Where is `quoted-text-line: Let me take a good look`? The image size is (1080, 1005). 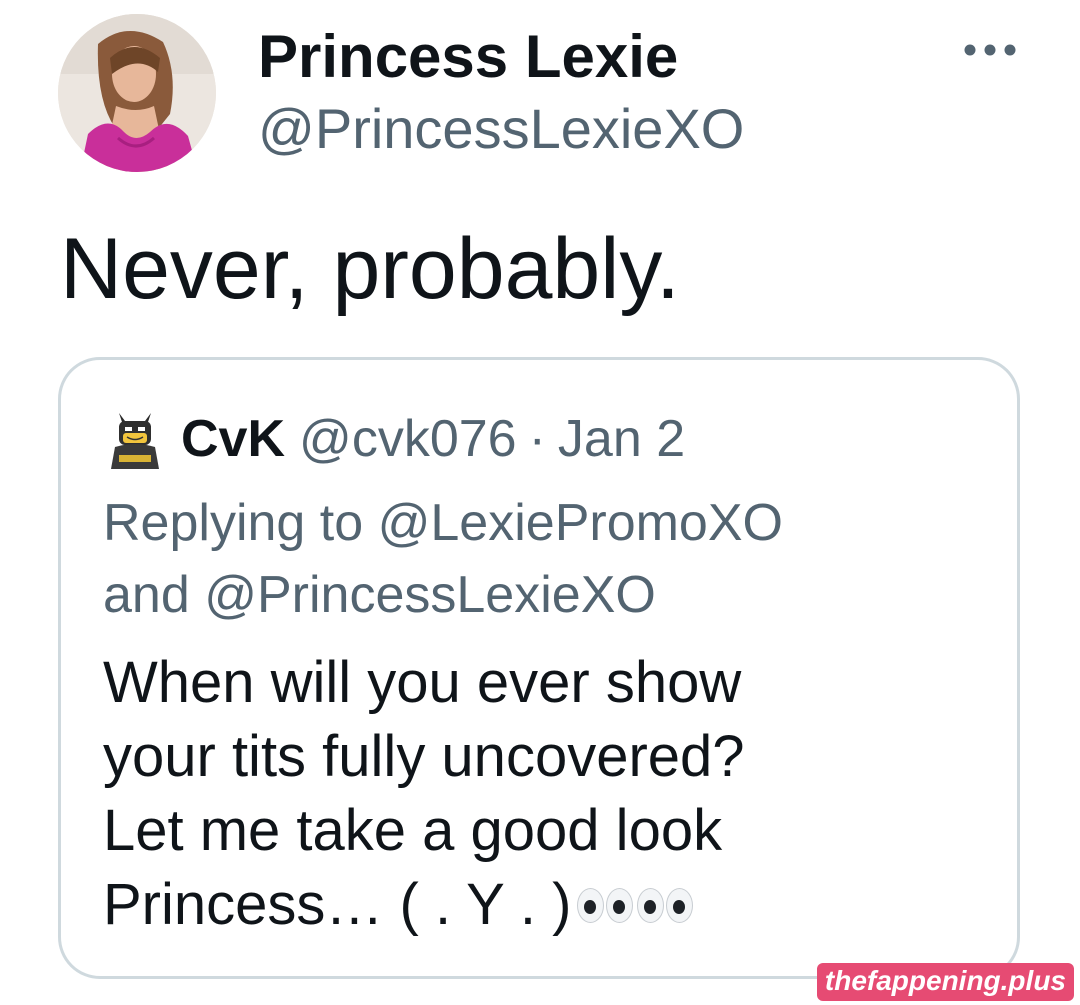
quoted-text-line: Let me take a good look is located at coordinates (413, 830).